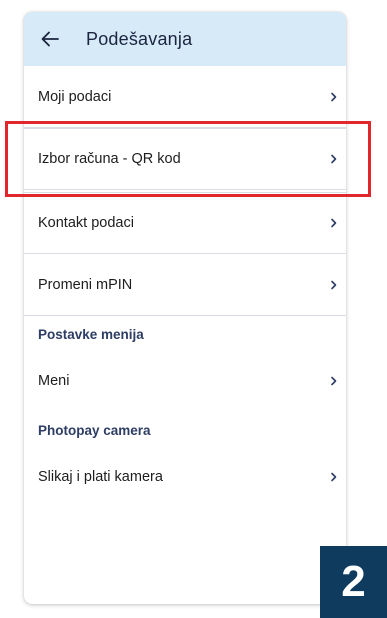 The image size is (387, 618). Describe the element at coordinates (185, 334) in the screenshot. I see `section-header-postavke-menija: Postavke menija` at that location.